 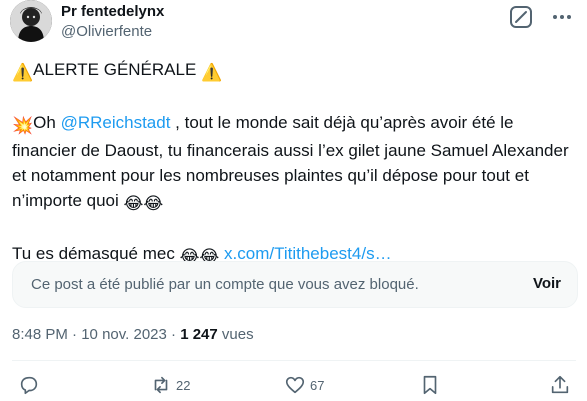 What do you see at coordinates (183, 385) in the screenshot?
I see `repost-count: 22` at bounding box center [183, 385].